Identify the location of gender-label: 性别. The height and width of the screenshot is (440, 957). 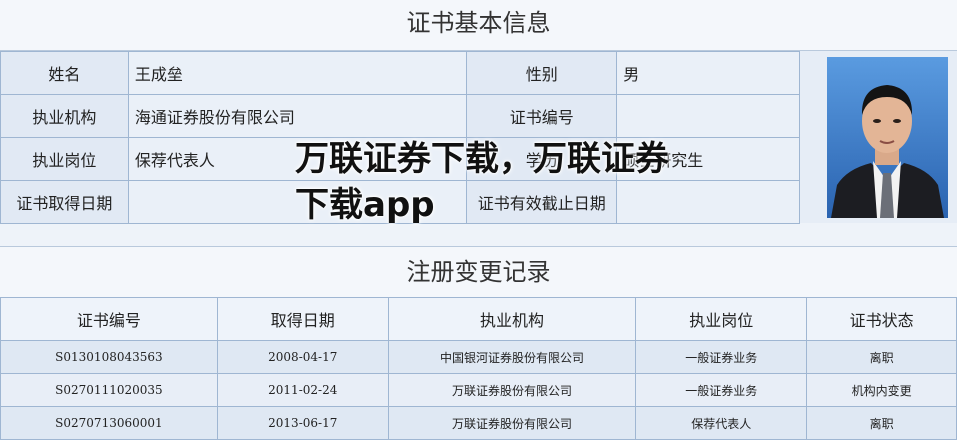
(542, 73).